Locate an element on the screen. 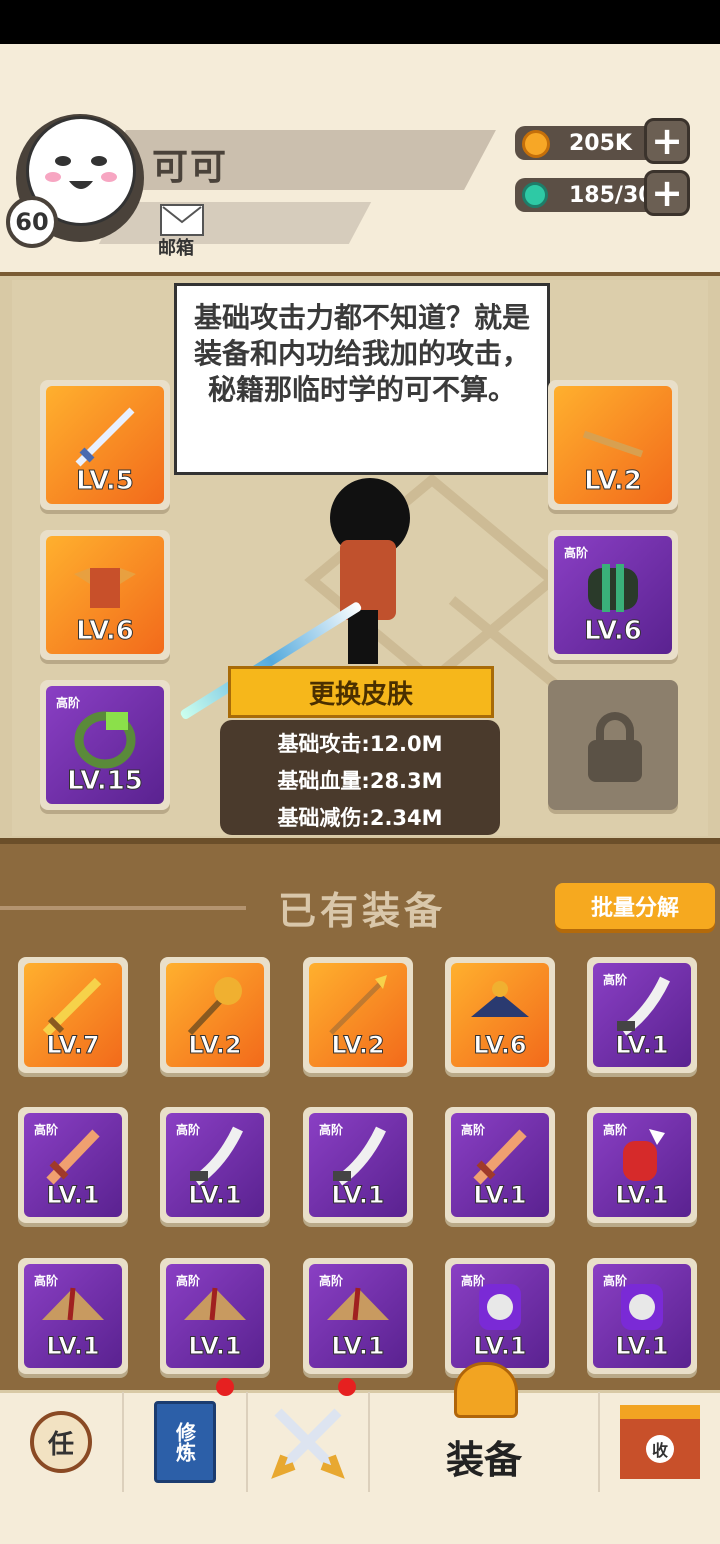 The height and width of the screenshot is (1544, 720). equip-slot-weapon: LV.5 is located at coordinates (105, 445).